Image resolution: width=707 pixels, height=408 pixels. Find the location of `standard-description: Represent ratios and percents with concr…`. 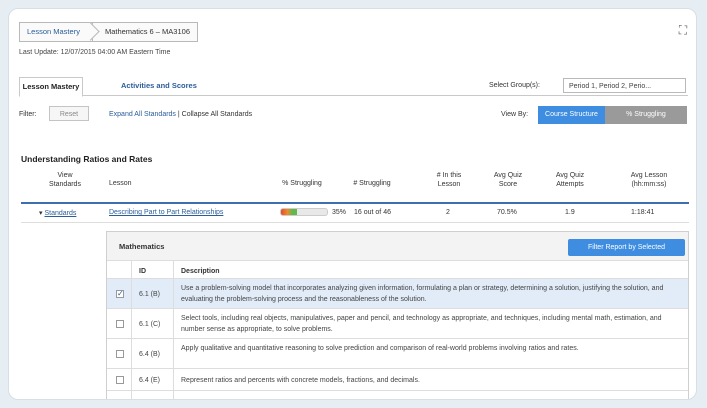

standard-description: Represent ratios and percents with concr… is located at coordinates (300, 380).